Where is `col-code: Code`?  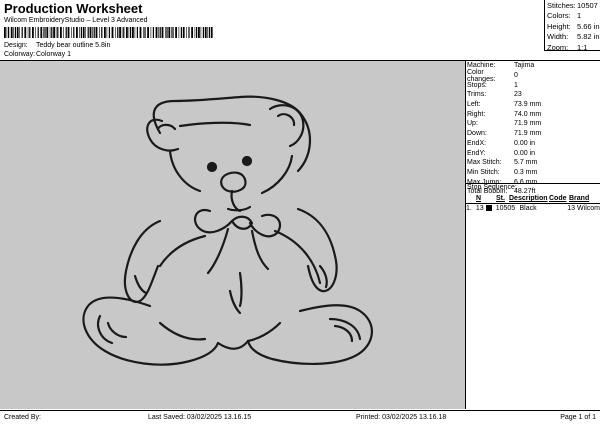
col-code: Code is located at coordinates (558, 198).